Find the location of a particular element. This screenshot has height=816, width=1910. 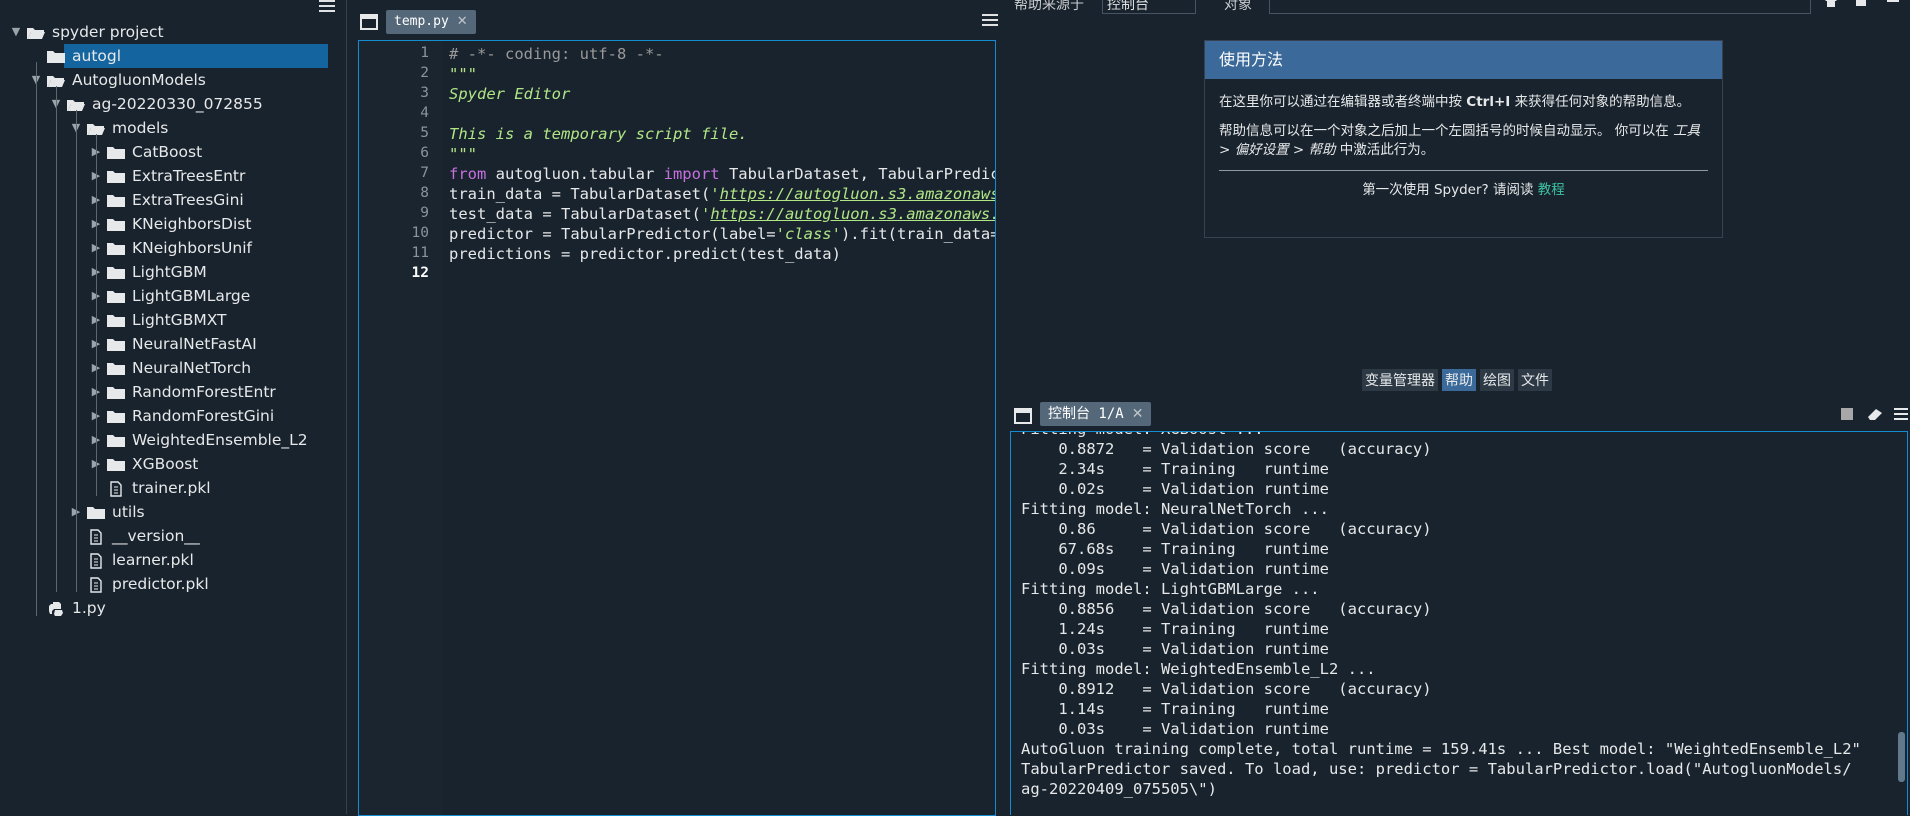

pane-tab: 帮助 is located at coordinates (1459, 380).